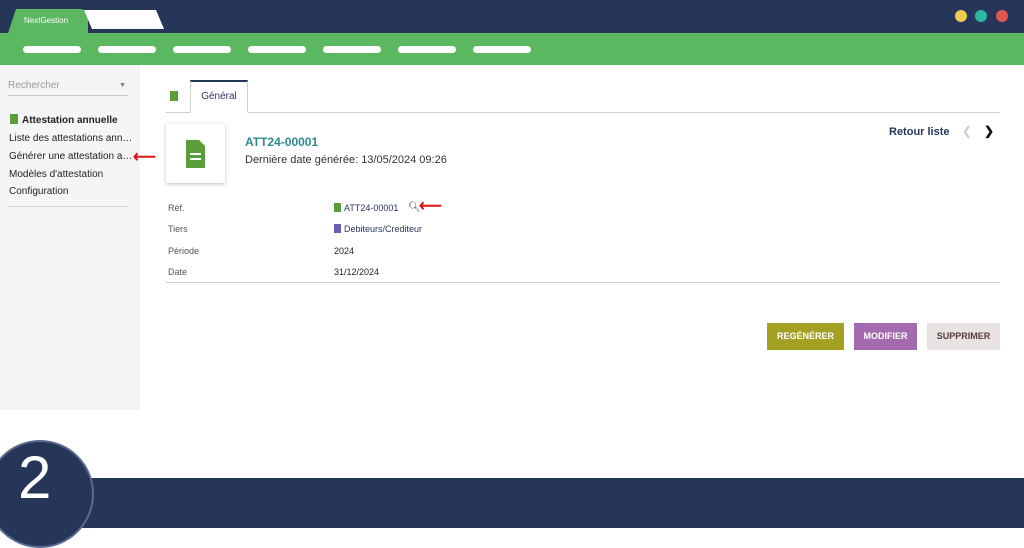 The height and width of the screenshot is (548, 1024). I want to click on chevron-down-icon: ▼, so click(122, 85).